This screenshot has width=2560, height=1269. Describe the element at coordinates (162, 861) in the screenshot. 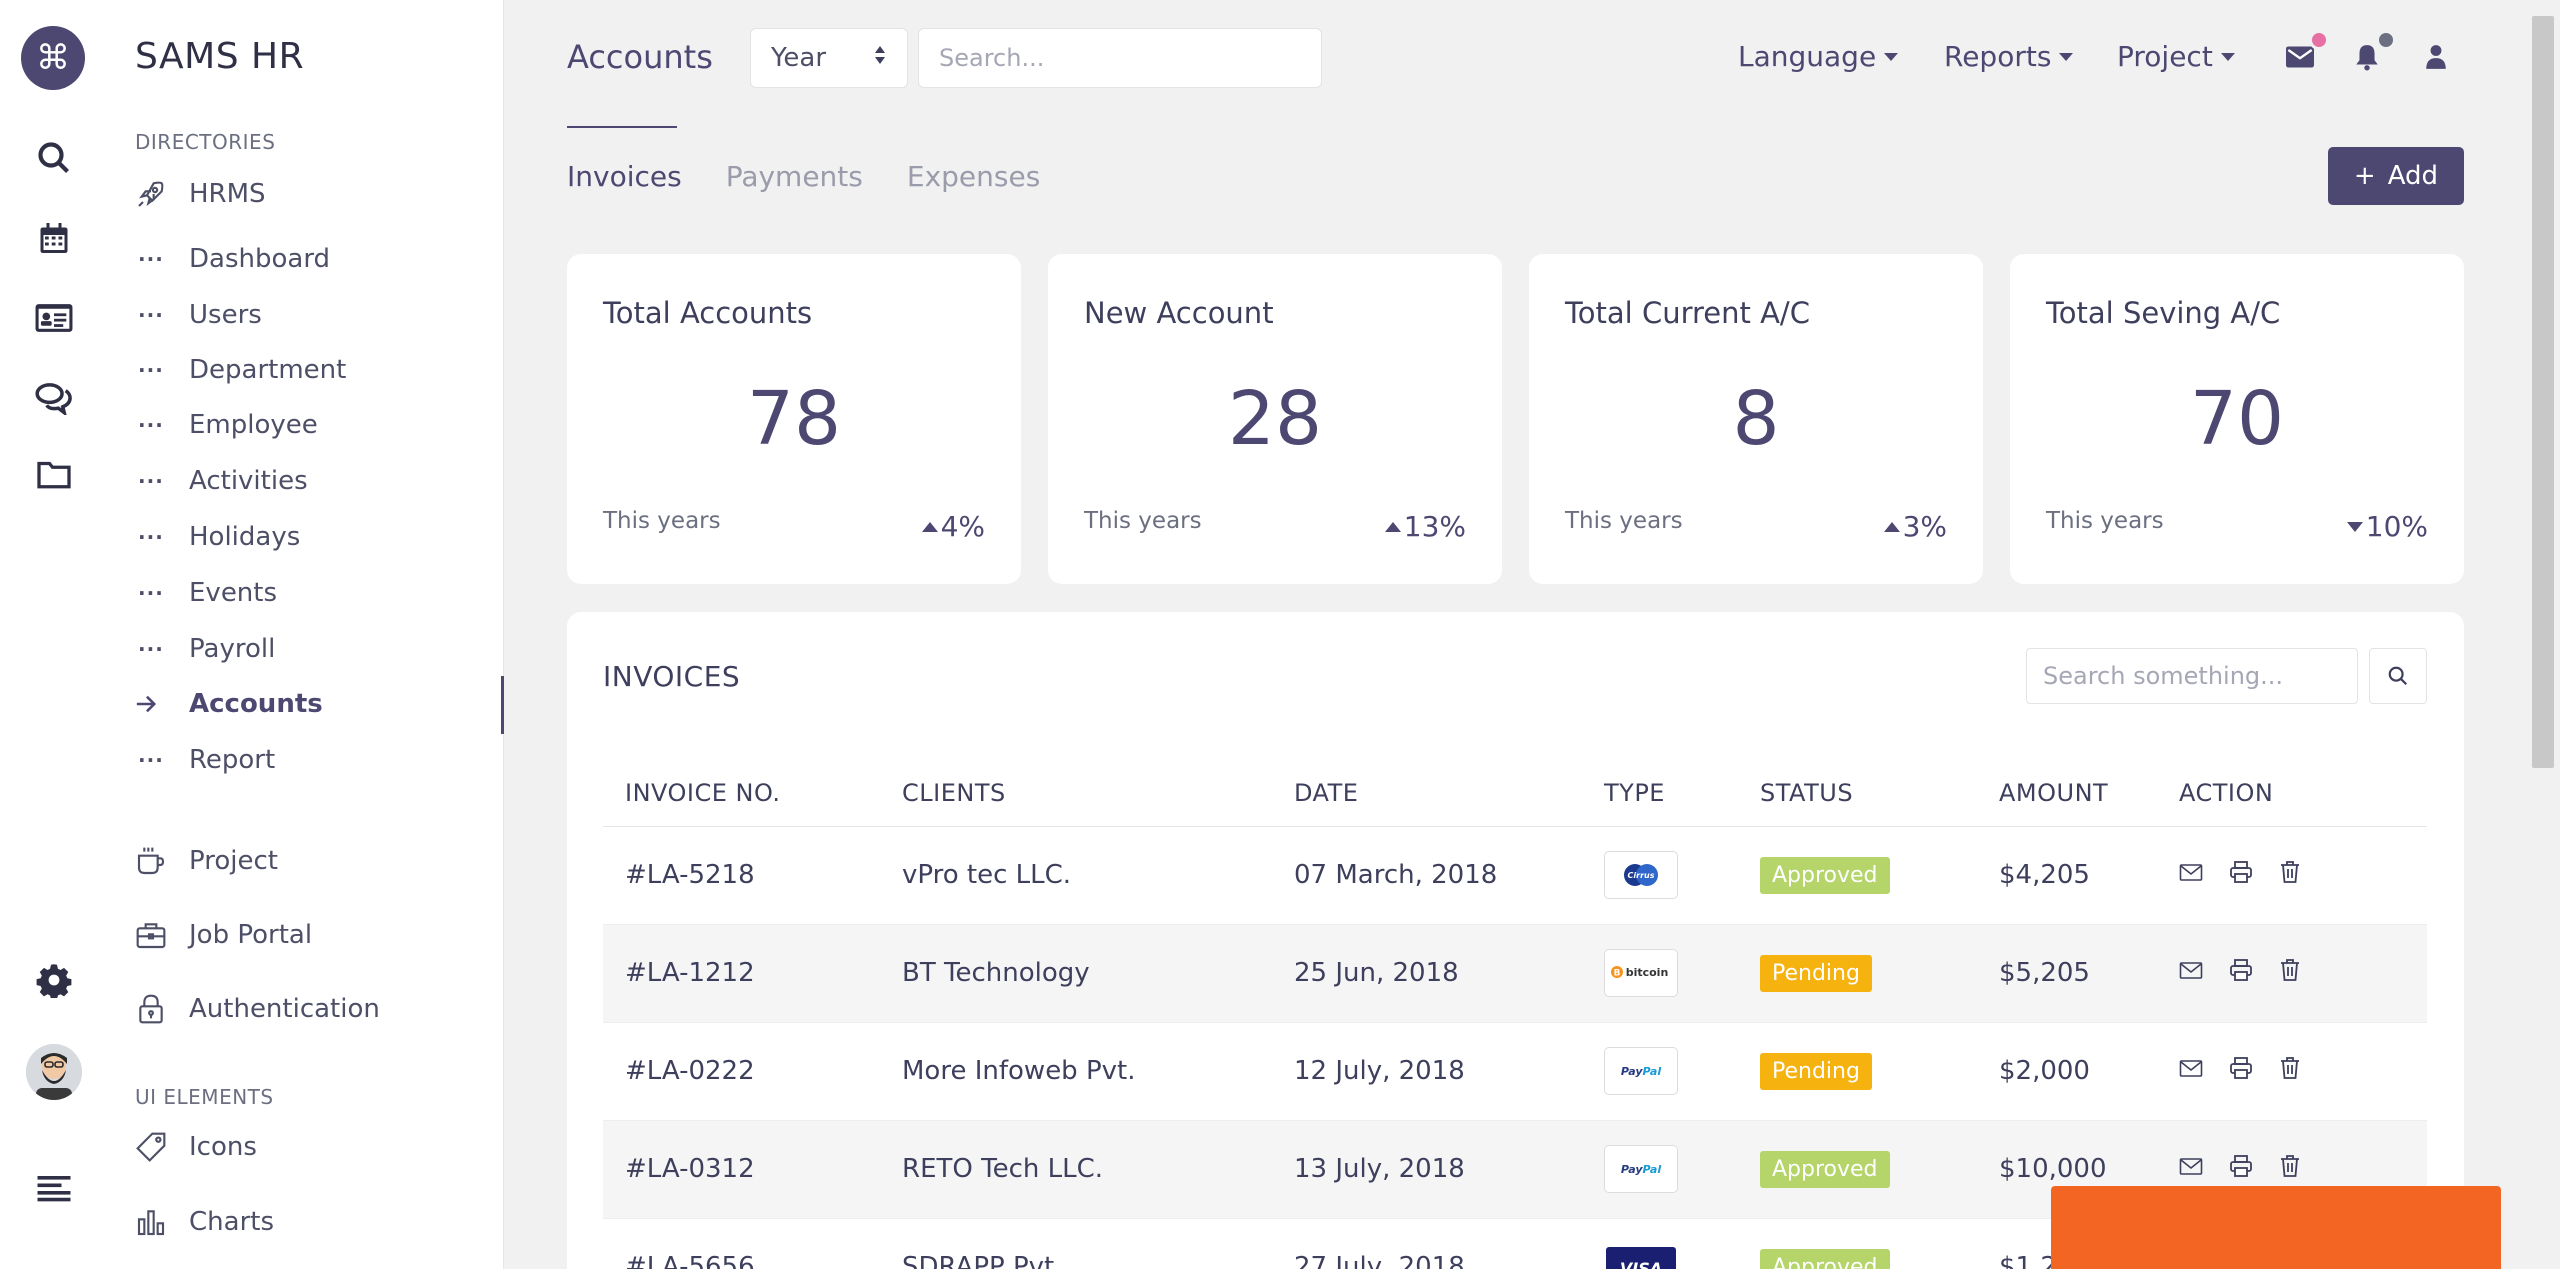

I see `coffee-icon` at that location.